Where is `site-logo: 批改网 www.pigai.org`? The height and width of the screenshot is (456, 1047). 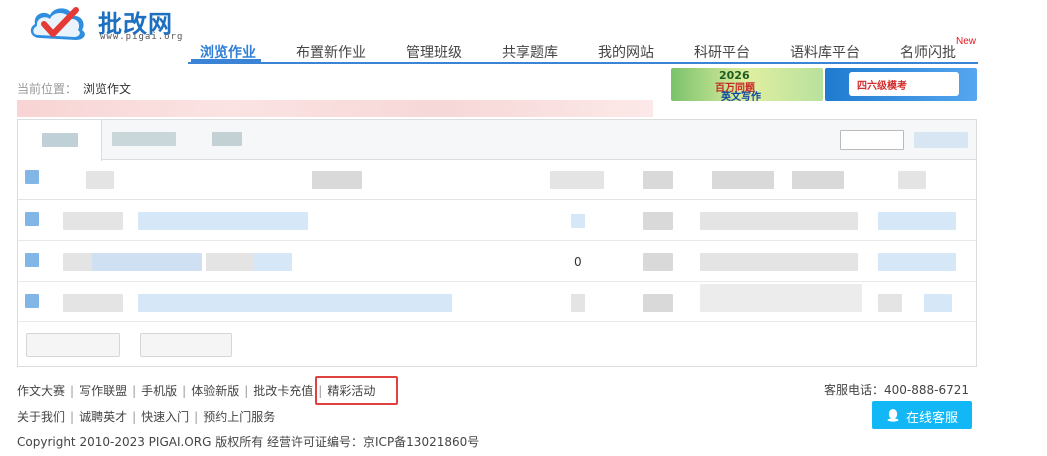 site-logo: 批改网 www.pigai.org is located at coordinates (111, 23).